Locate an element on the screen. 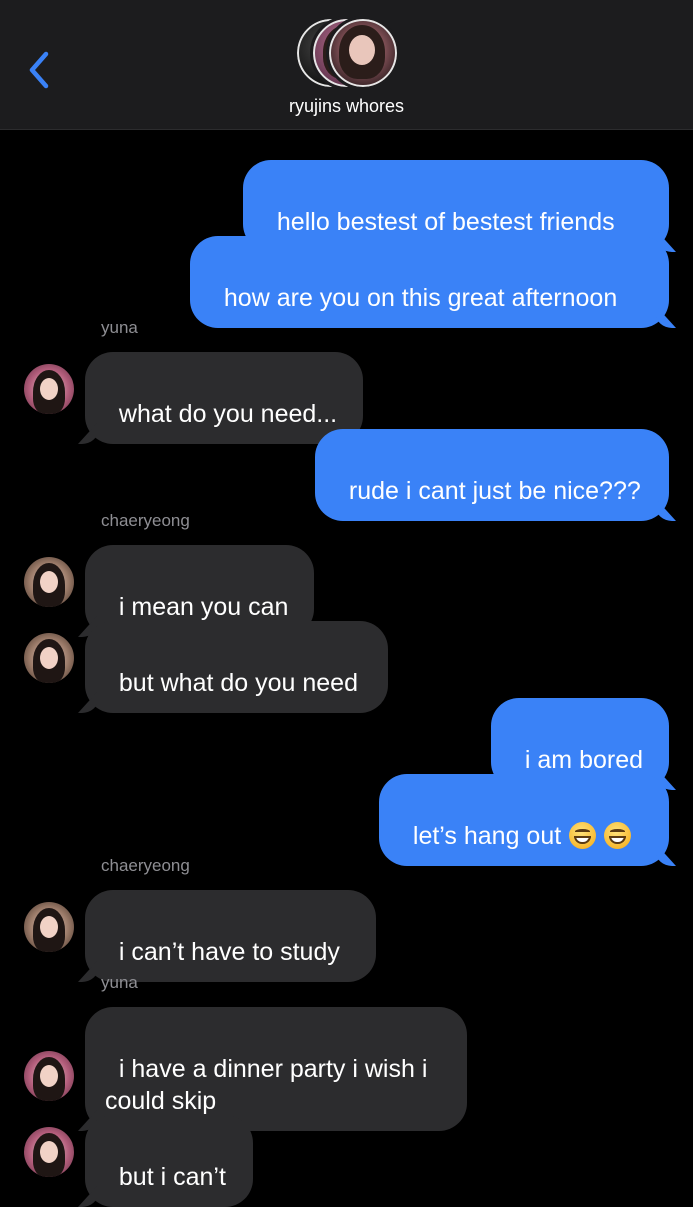 The image size is (693, 1207). group-name: ryujins whores is located at coordinates (346, 106).